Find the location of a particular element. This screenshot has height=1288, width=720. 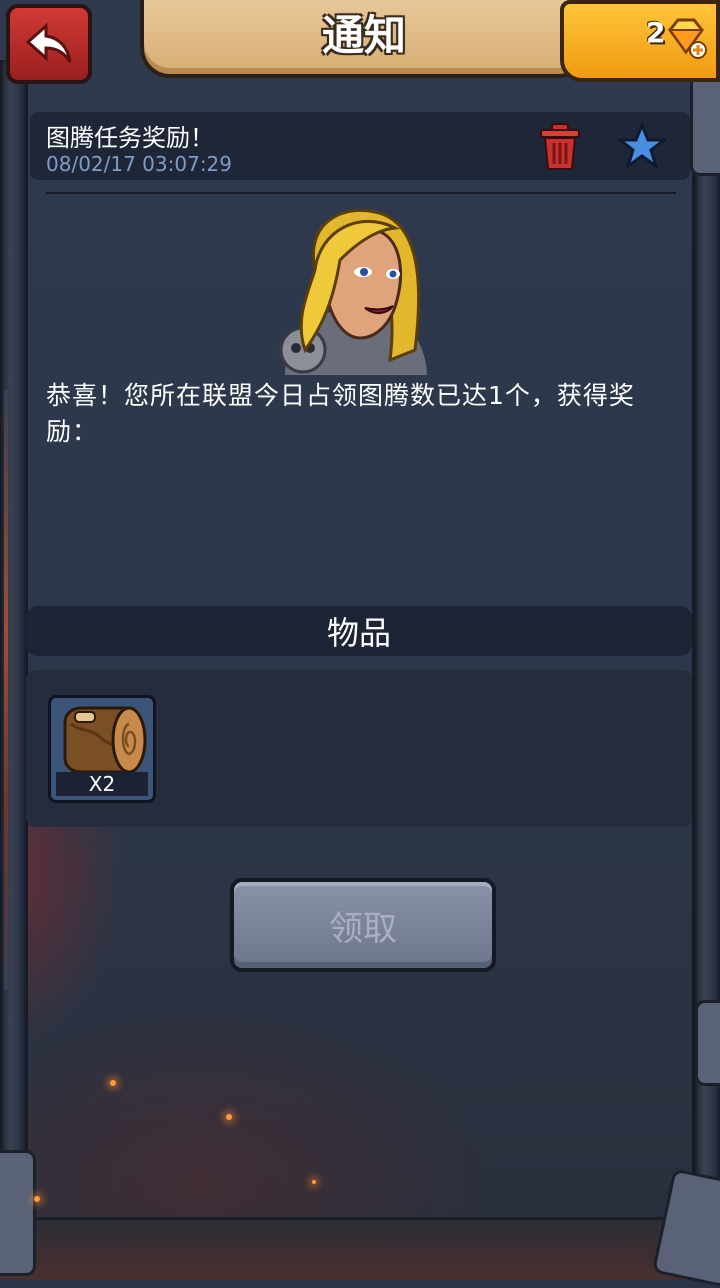

character-portrait is located at coordinates (353, 291).